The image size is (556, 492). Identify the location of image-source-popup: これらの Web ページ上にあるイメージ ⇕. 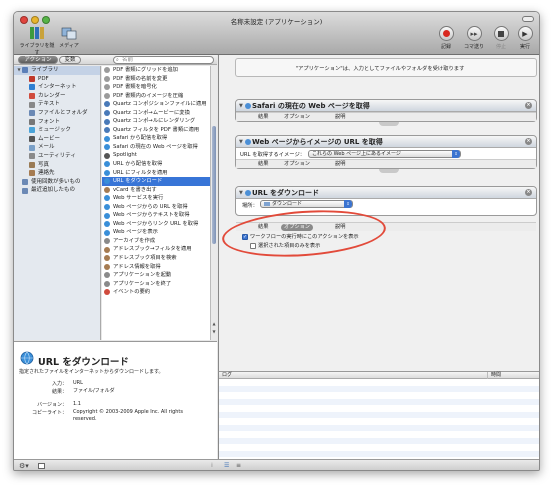
(384, 154).